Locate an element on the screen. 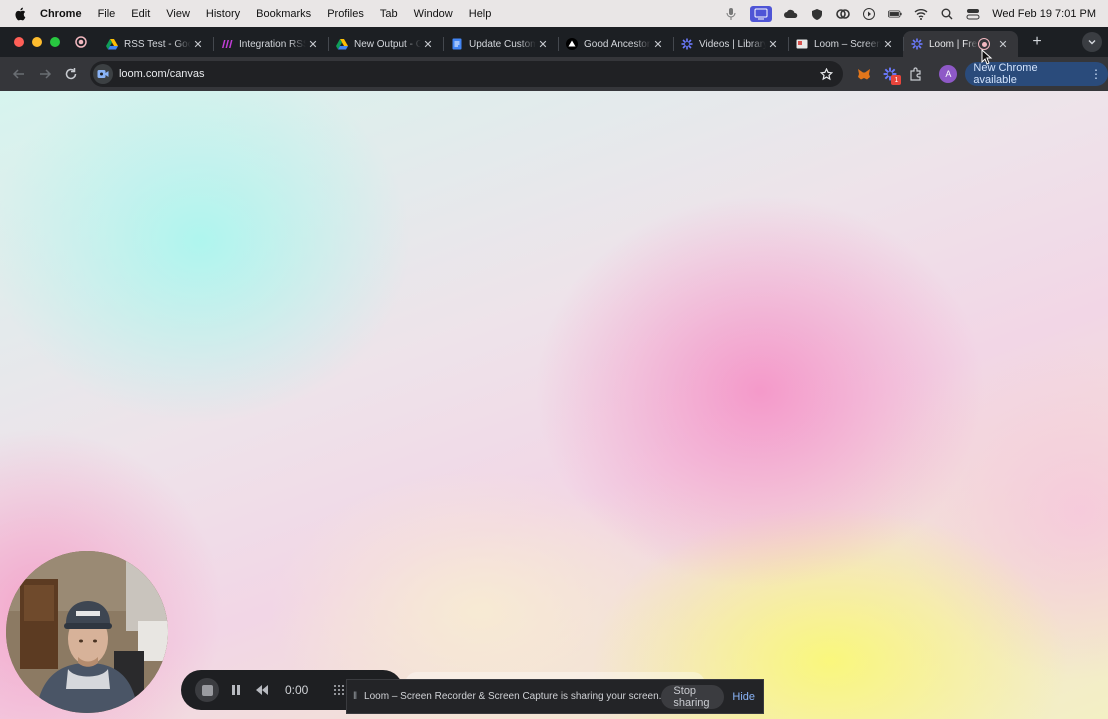 The image size is (1108, 719). tab-new-output: New Output - Google ✕ is located at coordinates (385, 44).